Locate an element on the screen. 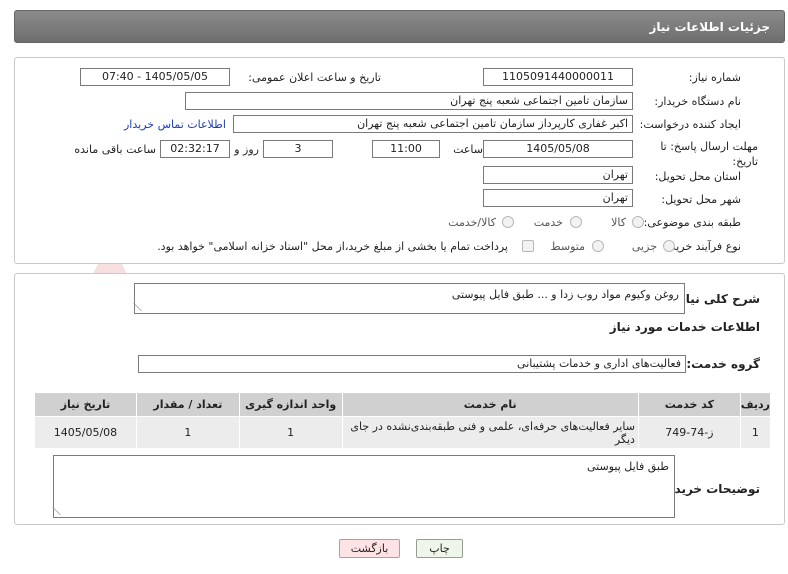  print-button: چاپ is located at coordinates (439, 548).